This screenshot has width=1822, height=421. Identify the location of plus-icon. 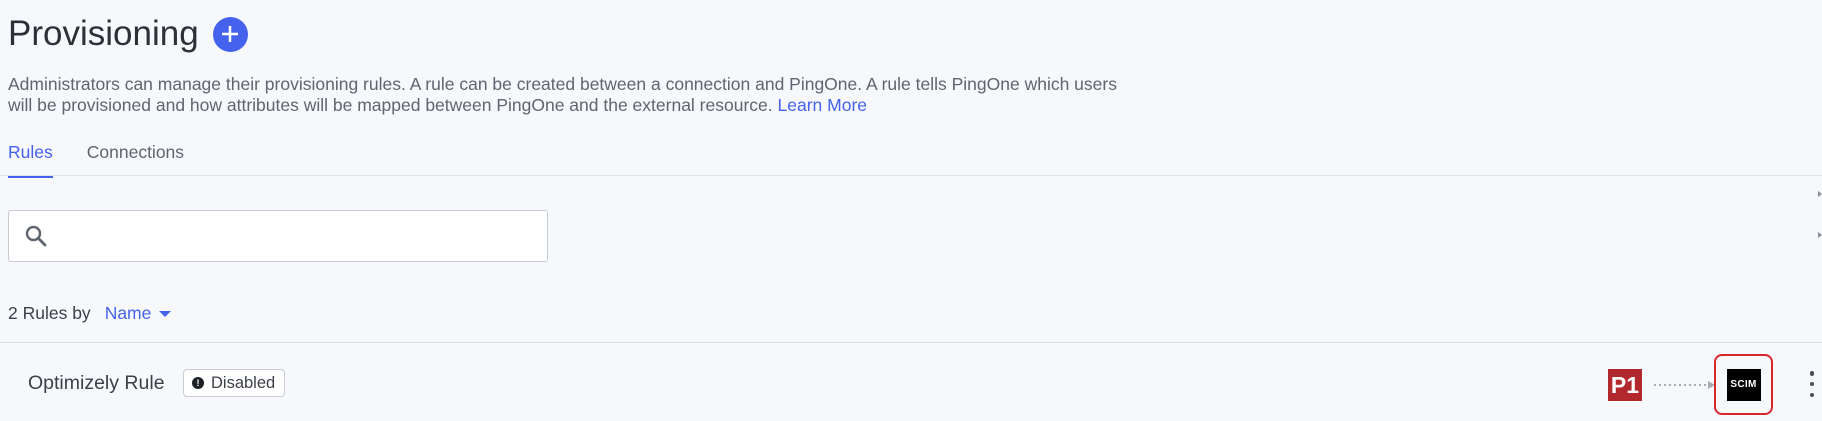
(230, 34).